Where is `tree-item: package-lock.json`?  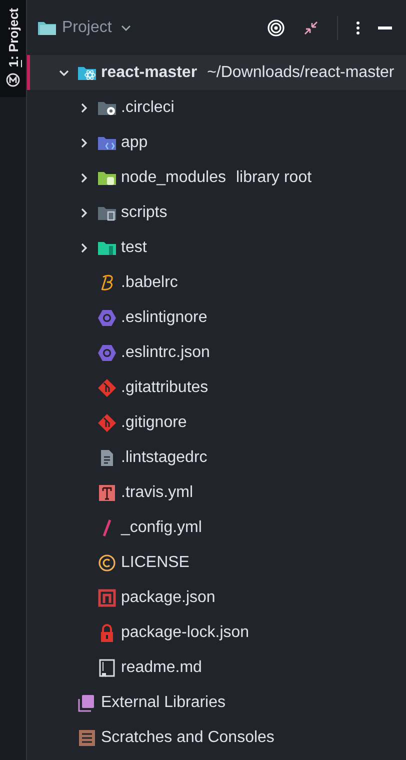 tree-item: package-lock.json is located at coordinates (216, 632).